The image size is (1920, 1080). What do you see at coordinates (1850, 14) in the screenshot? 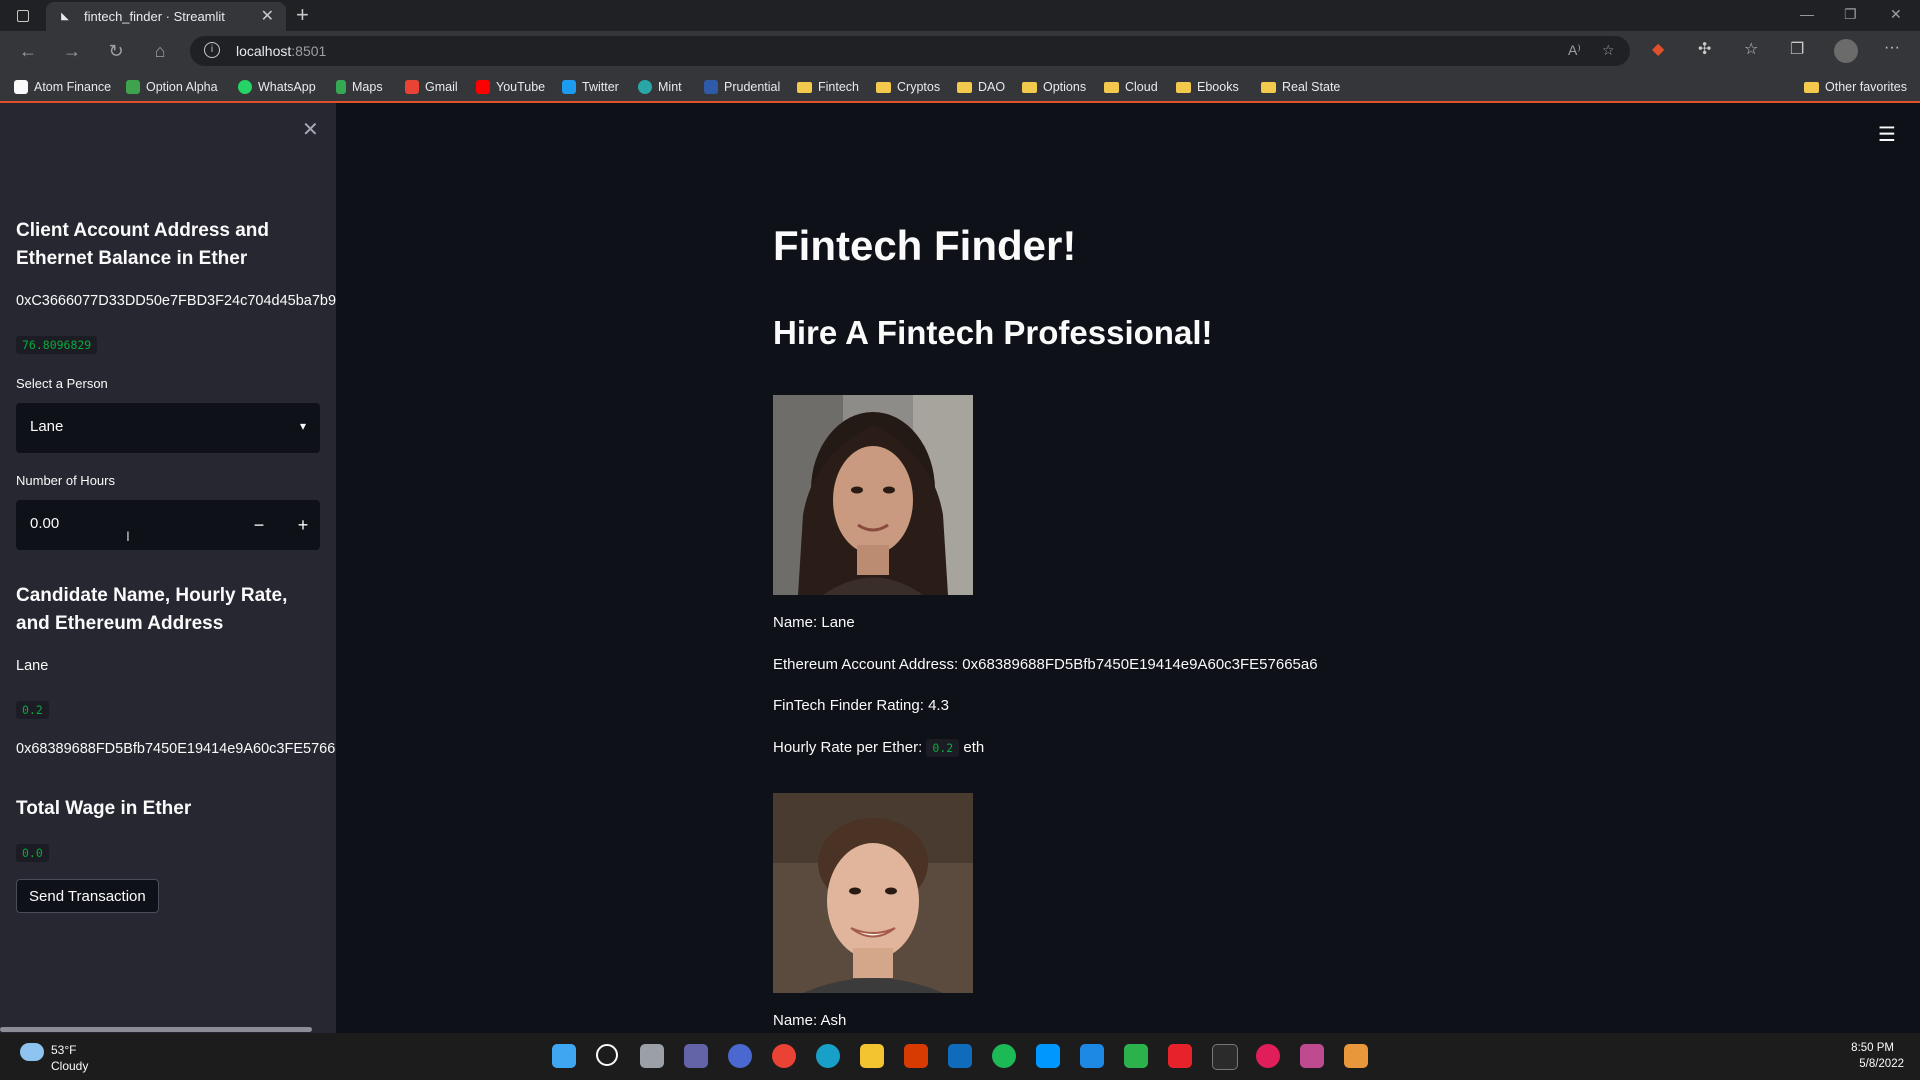
I see `restore-icon: ❐` at bounding box center [1850, 14].